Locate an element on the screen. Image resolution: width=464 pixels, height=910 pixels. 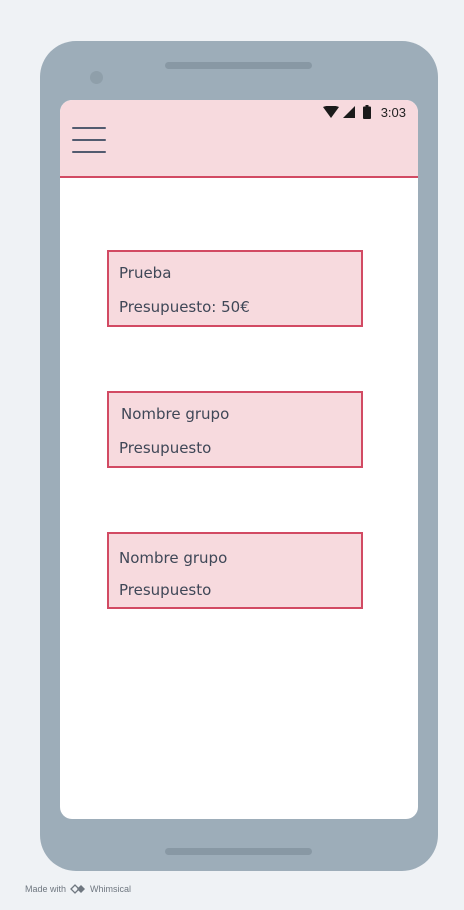
made-with-footer: Made with Whimsical is located at coordinates (78, 889).